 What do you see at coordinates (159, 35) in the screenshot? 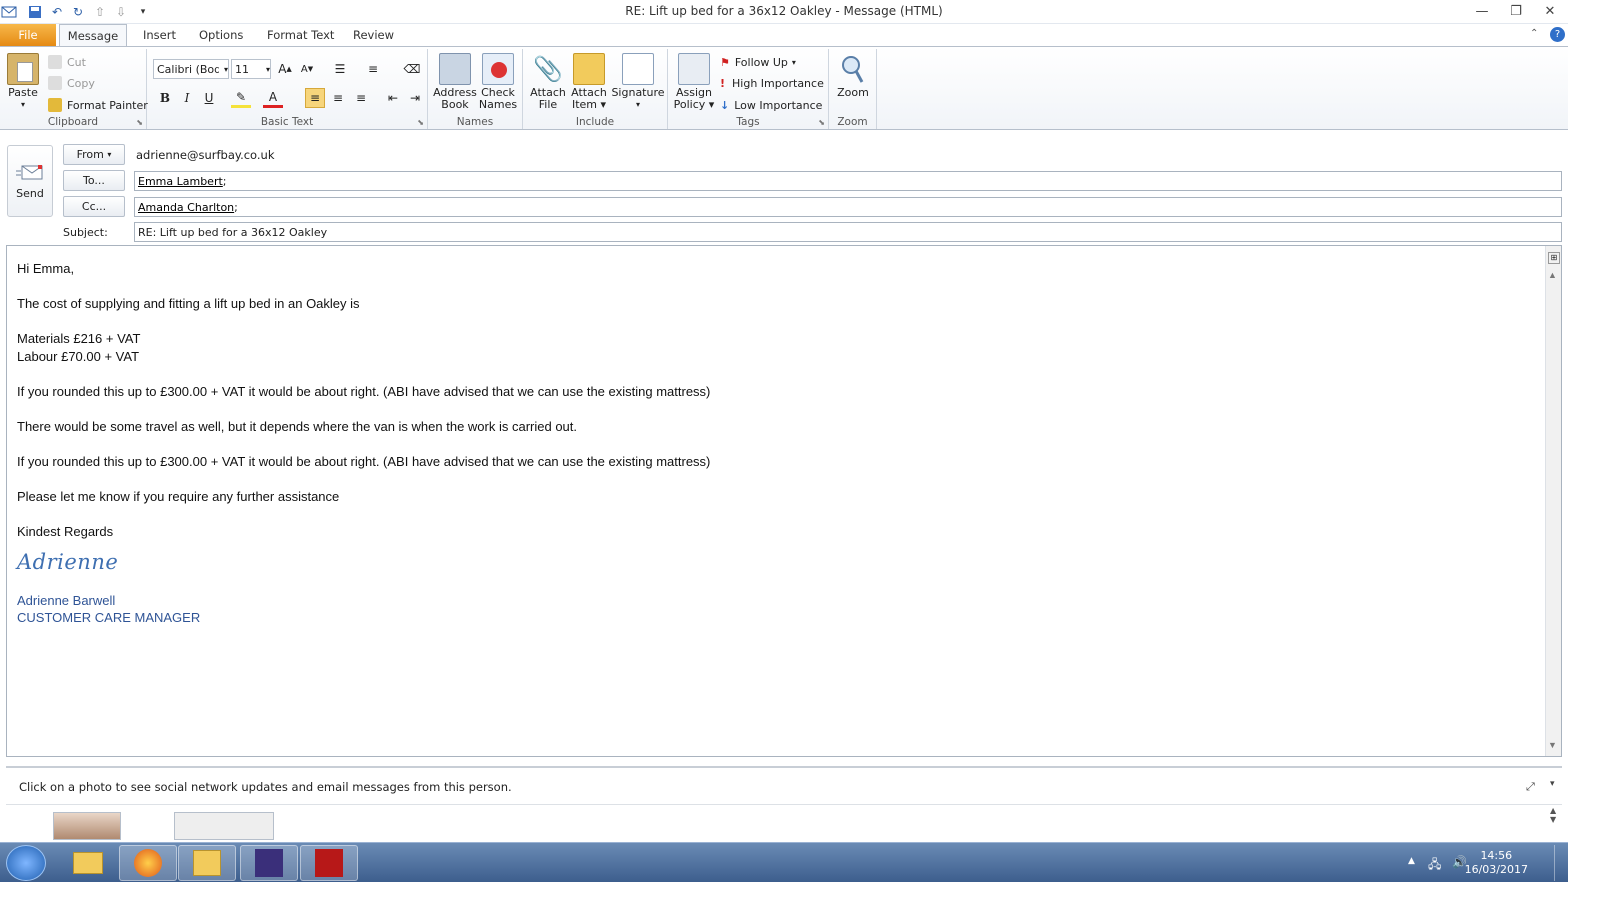
I see `tab-insert: Insert` at bounding box center [159, 35].